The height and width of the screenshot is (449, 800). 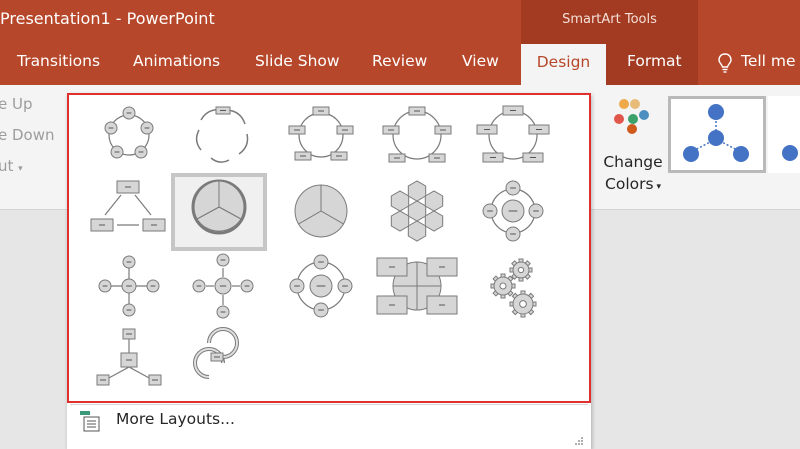 What do you see at coordinates (417, 286) in the screenshot?
I see `cycle-matrix-icon` at bounding box center [417, 286].